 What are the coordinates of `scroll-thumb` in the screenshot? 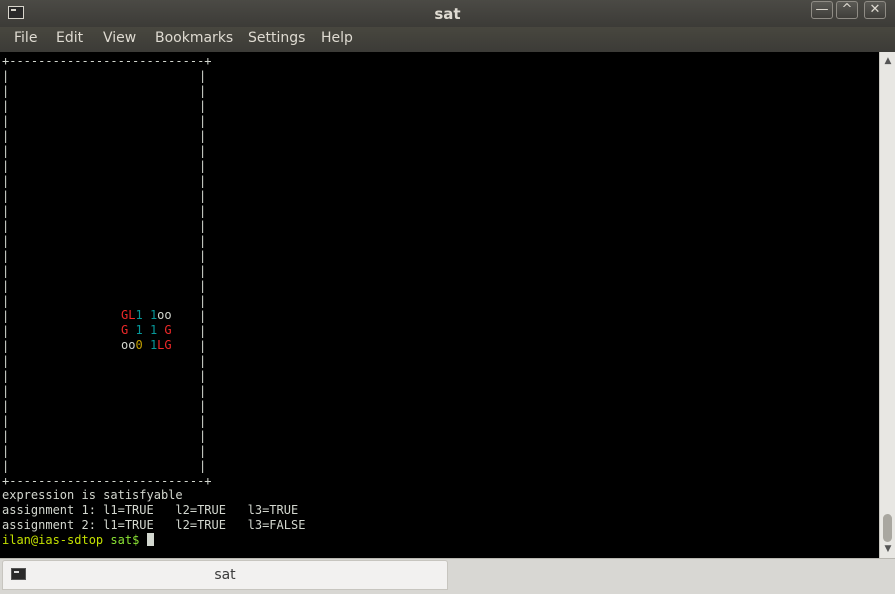 It's located at (887, 528).